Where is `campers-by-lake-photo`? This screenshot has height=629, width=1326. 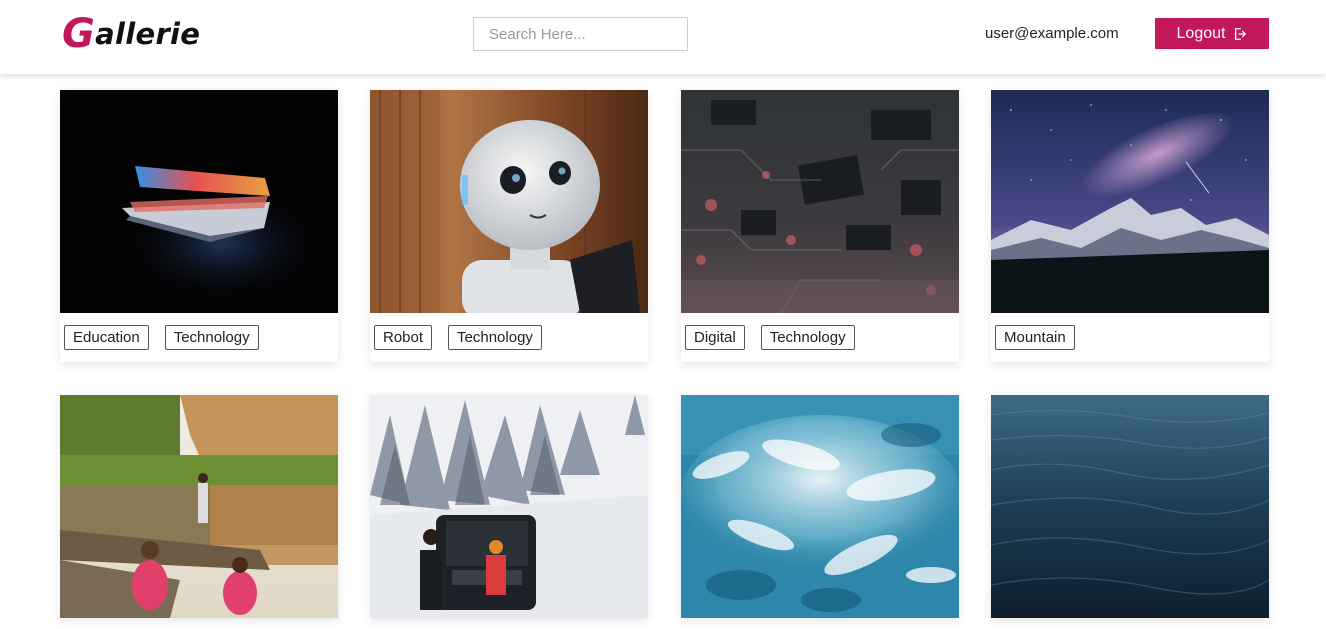
campers-by-lake-photo is located at coordinates (199, 506).